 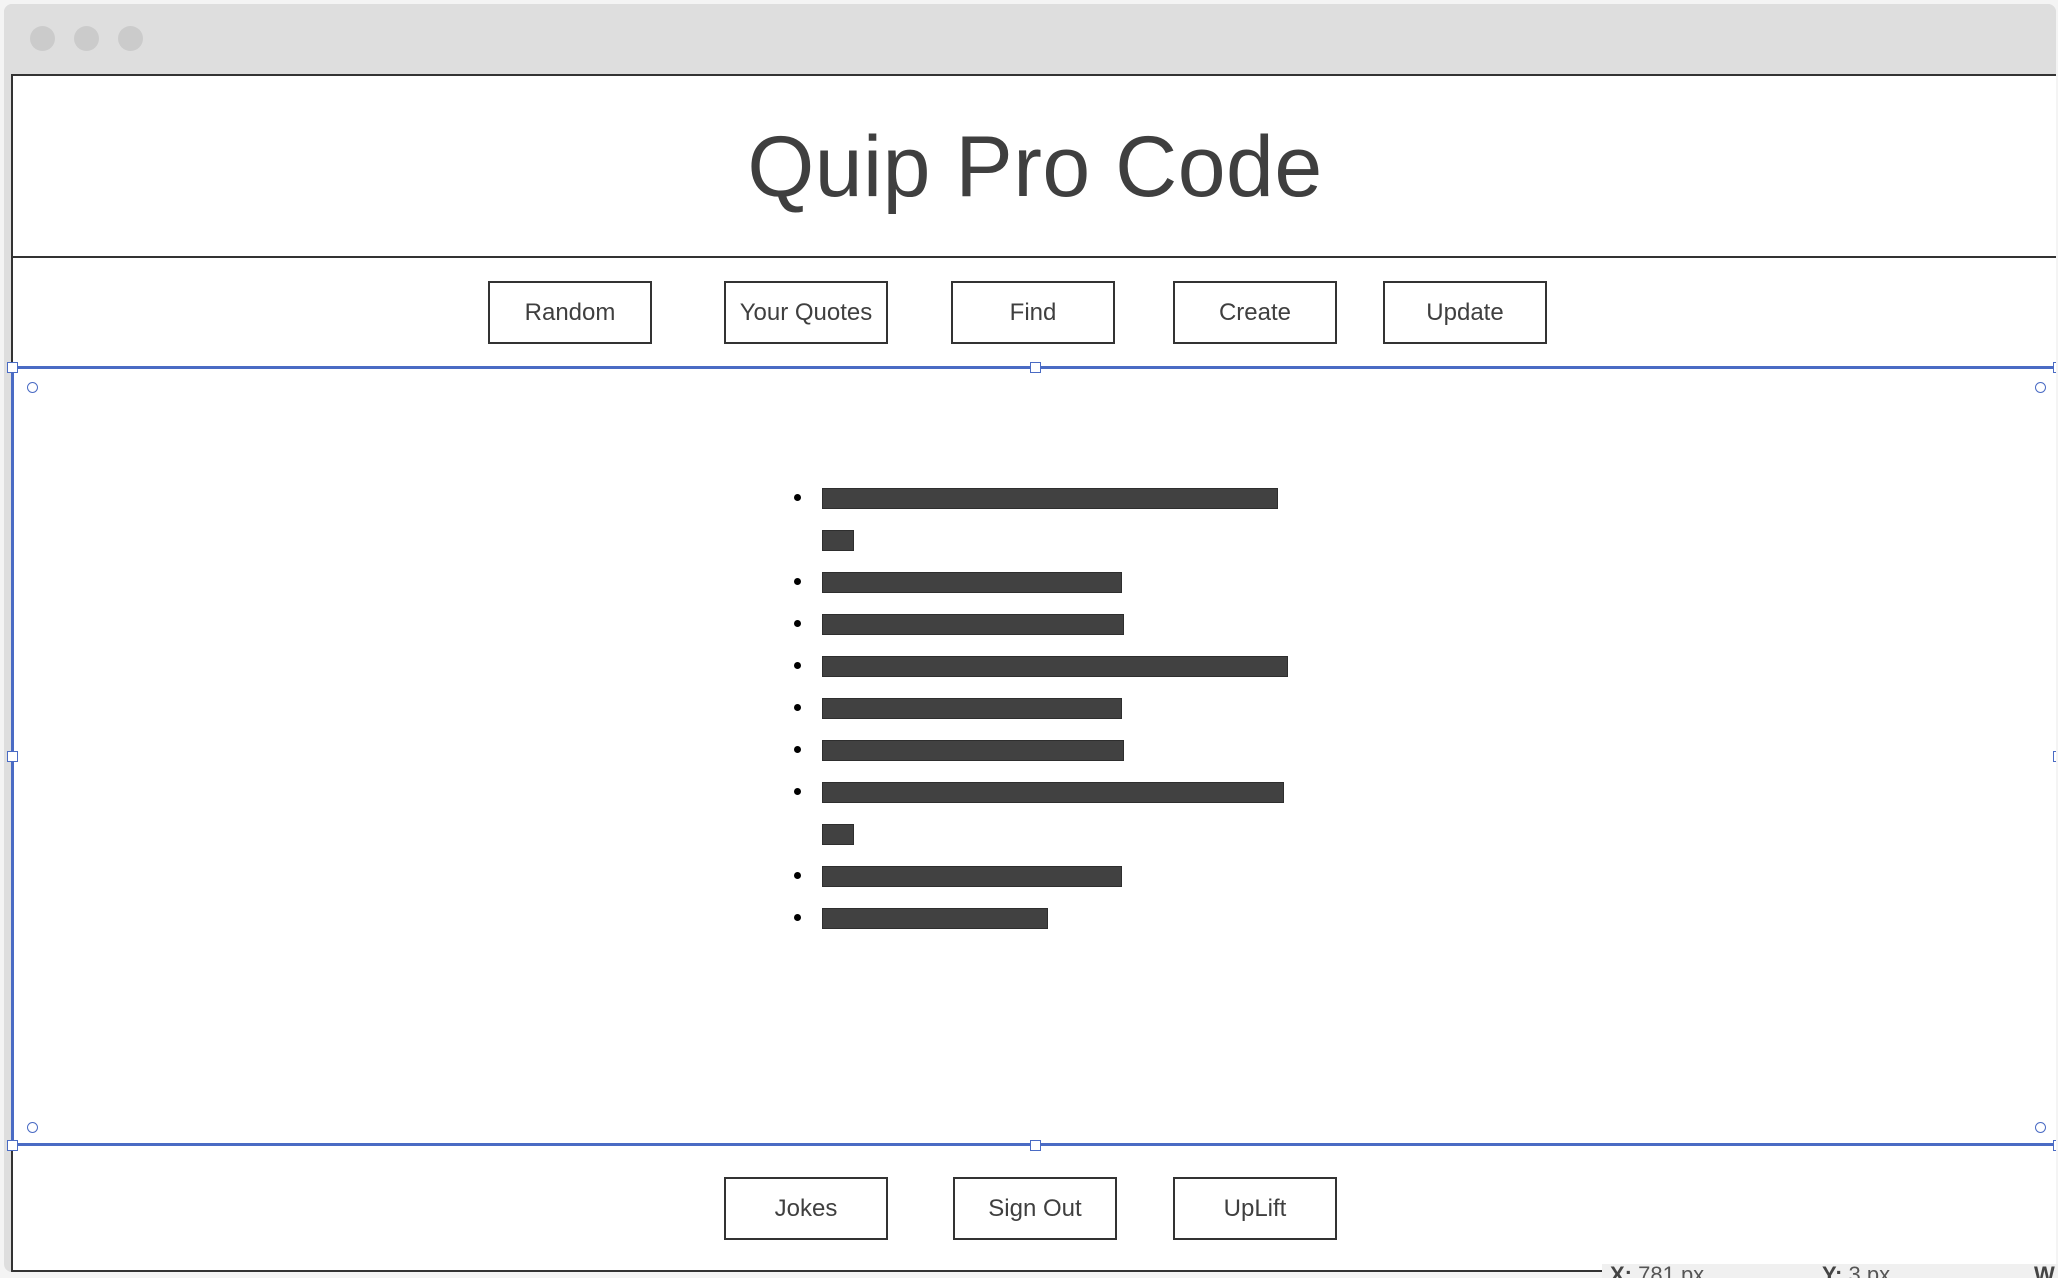 I want to click on your-quotes-button: Your Quotes, so click(x=806, y=312).